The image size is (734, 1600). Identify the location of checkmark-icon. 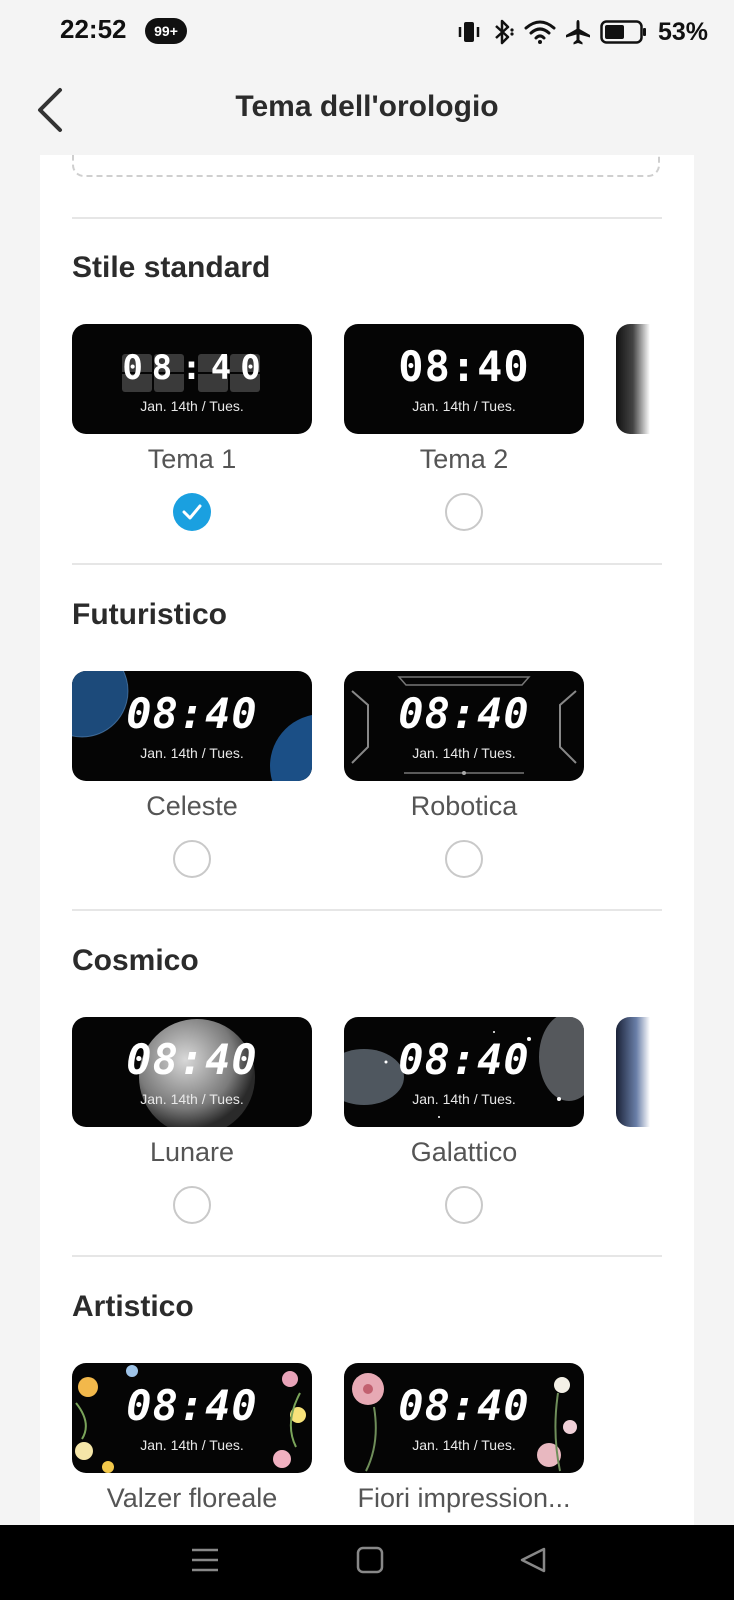
(192, 512).